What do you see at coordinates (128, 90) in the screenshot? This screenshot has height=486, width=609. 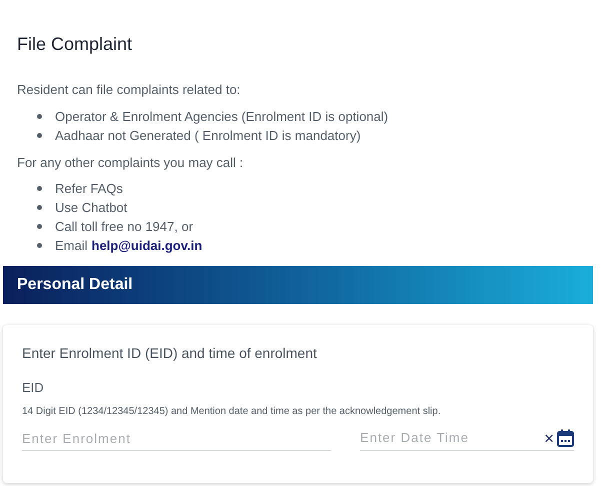 I see `intro-text: Resident can file complaints related to:` at bounding box center [128, 90].